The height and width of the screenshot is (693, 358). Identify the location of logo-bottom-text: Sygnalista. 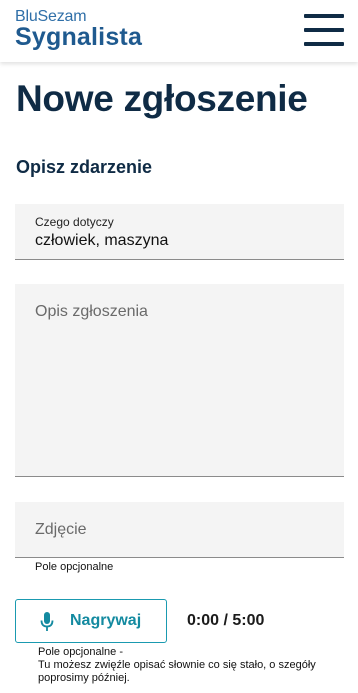
(79, 37).